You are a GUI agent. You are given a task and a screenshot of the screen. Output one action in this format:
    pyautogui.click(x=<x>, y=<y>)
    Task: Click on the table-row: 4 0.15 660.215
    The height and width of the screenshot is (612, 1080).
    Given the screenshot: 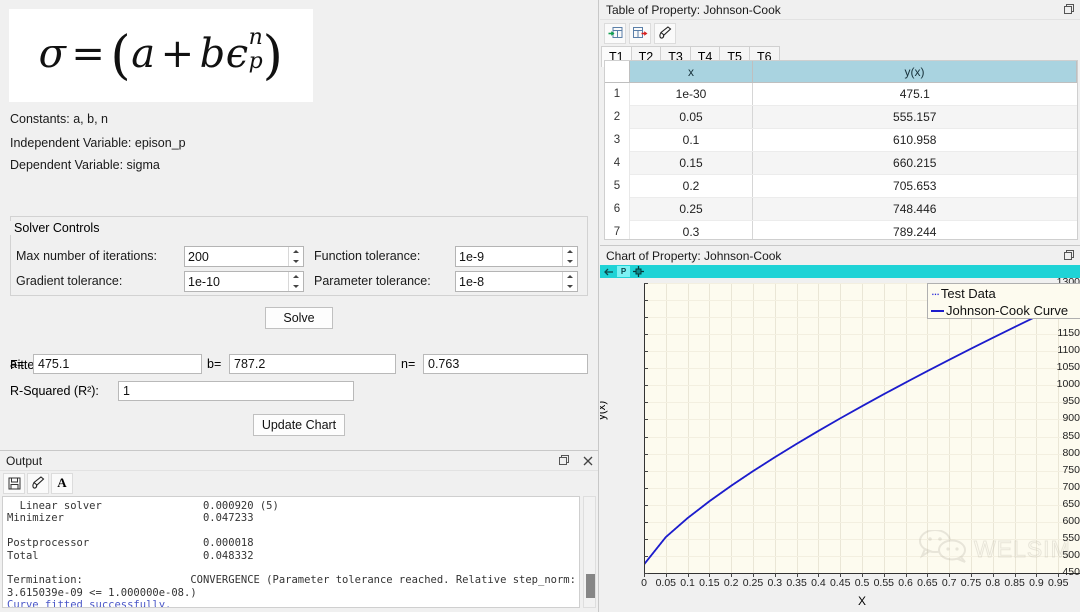 What is the action you would take?
    pyautogui.click(x=841, y=163)
    